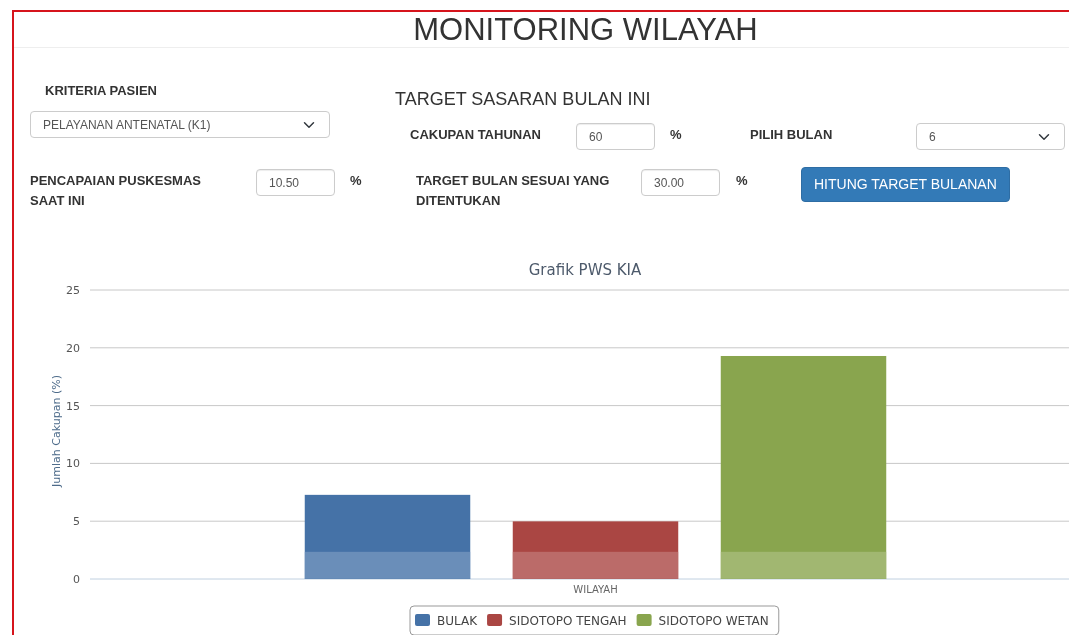 This screenshot has width=1069, height=635. What do you see at coordinates (680, 182) in the screenshot?
I see `input-field: 30.00` at bounding box center [680, 182].